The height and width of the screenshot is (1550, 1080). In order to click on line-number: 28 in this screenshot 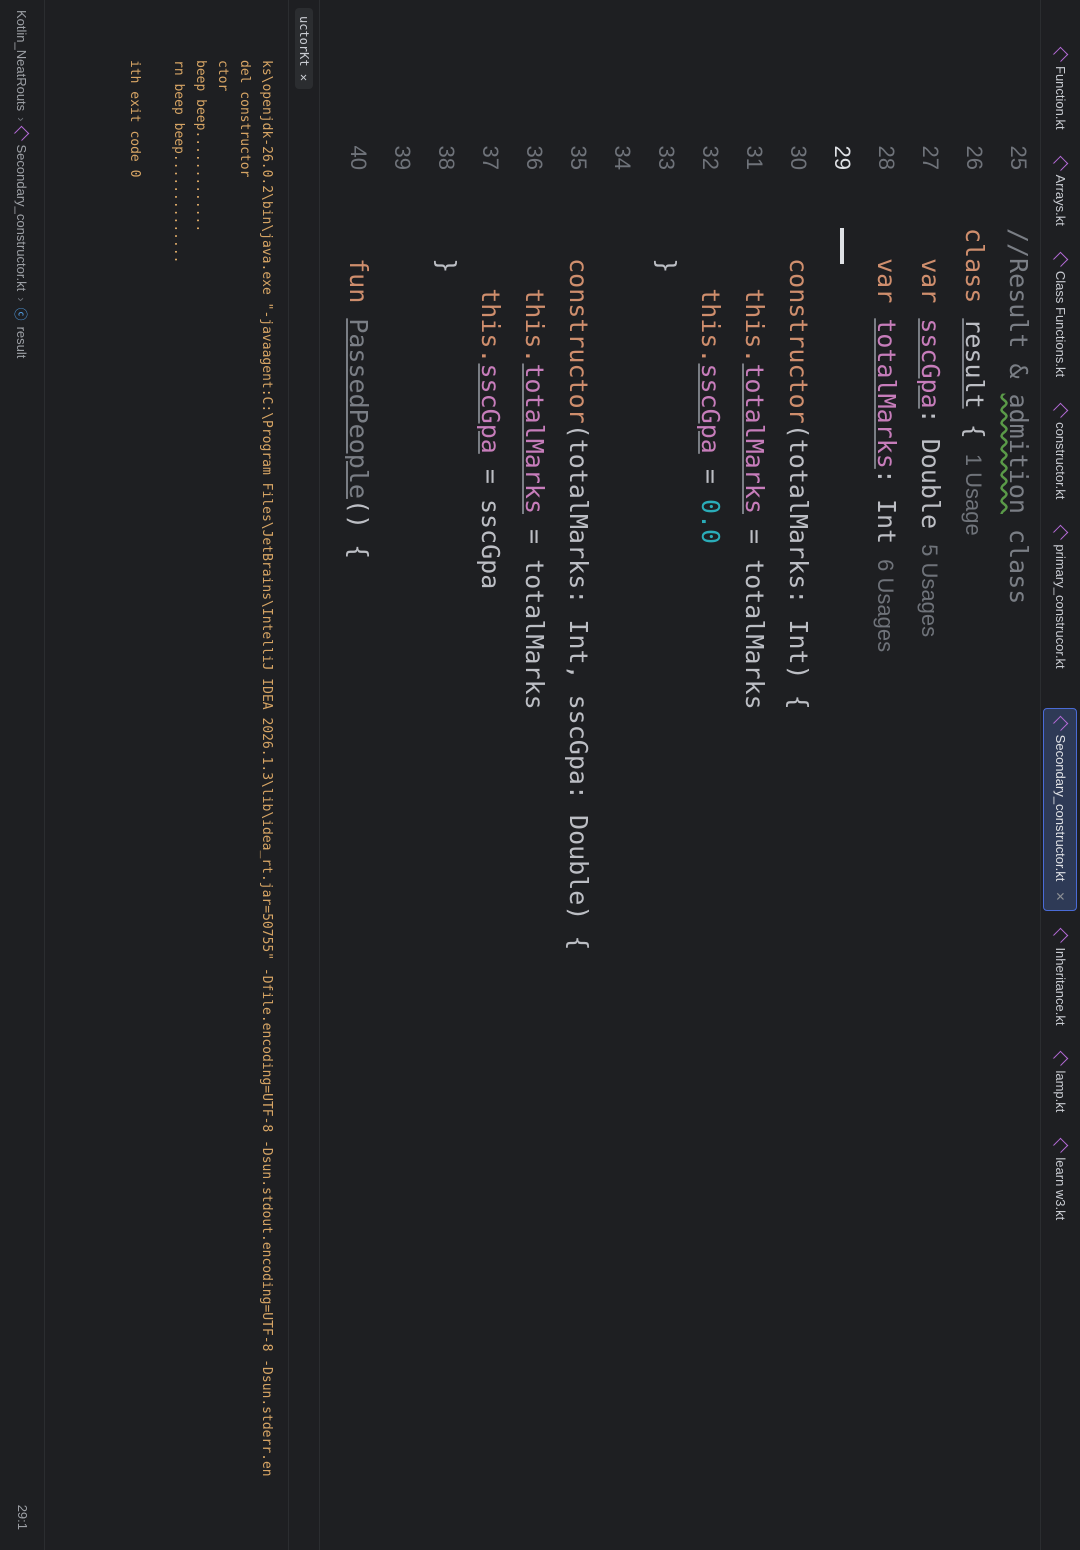, I will do `click(886, 157)`.